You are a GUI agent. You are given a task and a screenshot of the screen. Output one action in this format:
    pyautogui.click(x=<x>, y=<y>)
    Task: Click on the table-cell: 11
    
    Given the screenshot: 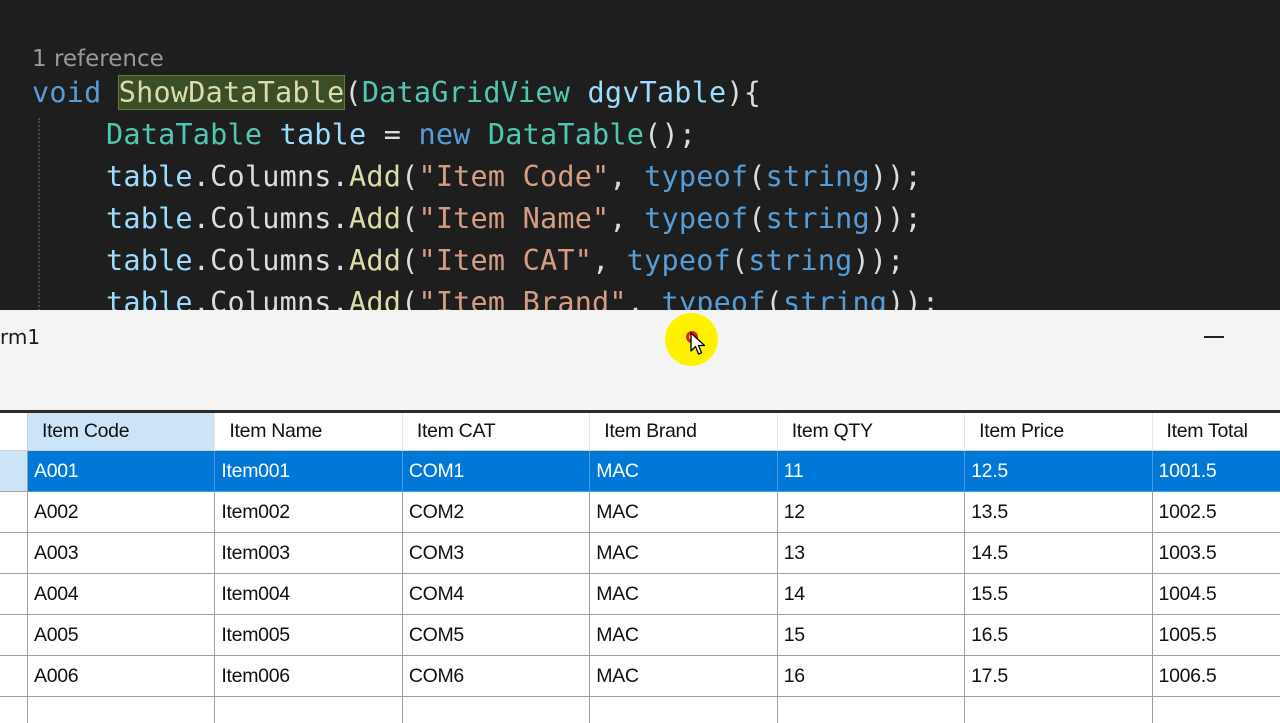 What is the action you would take?
    pyautogui.click(x=871, y=471)
    